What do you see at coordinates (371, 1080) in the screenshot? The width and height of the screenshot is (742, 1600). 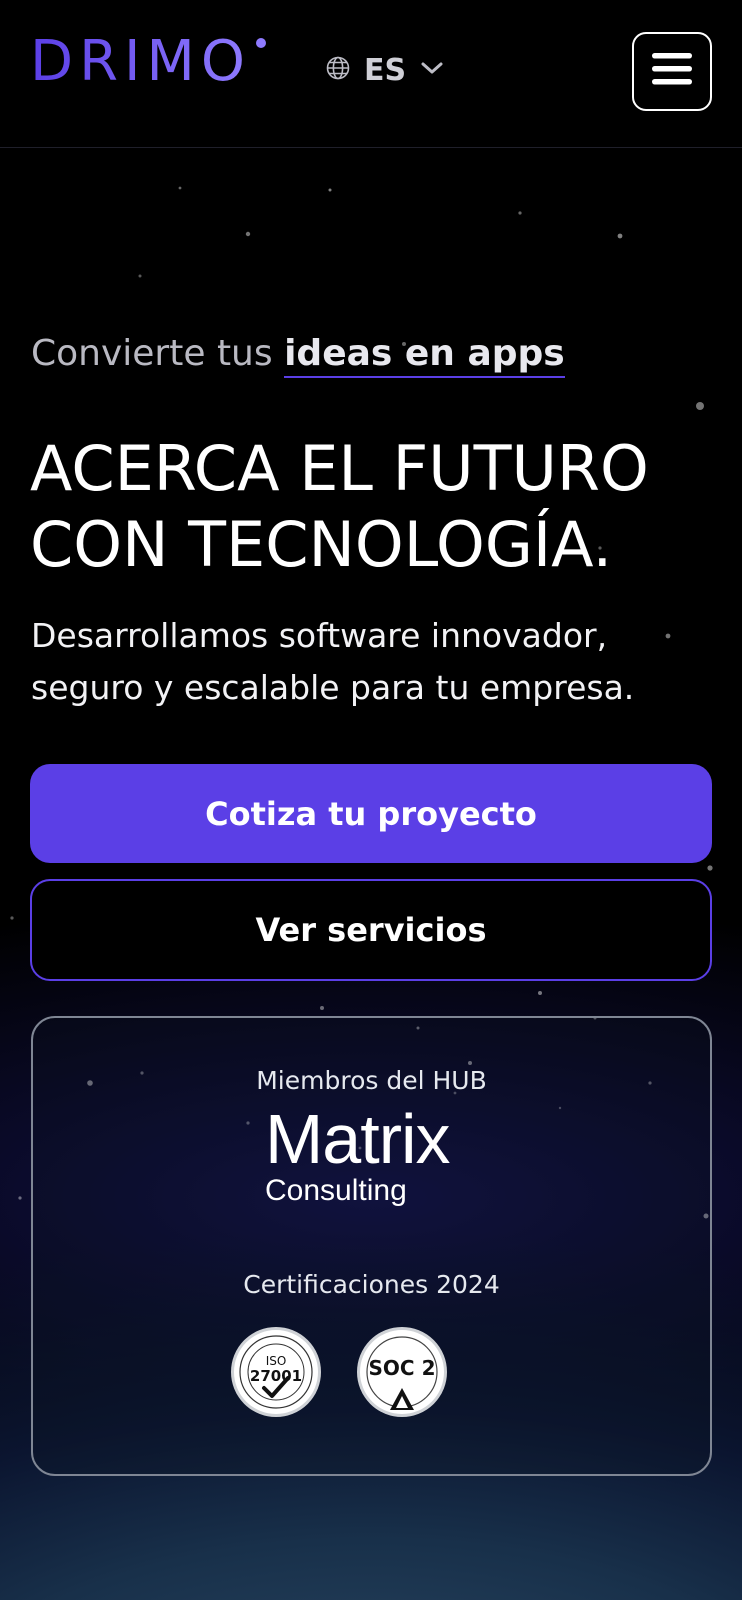 I see `members-label: Miembros del HUB` at bounding box center [371, 1080].